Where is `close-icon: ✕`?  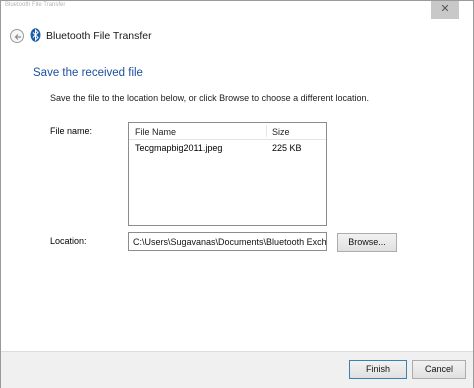
close-icon: ✕ is located at coordinates (445, 9).